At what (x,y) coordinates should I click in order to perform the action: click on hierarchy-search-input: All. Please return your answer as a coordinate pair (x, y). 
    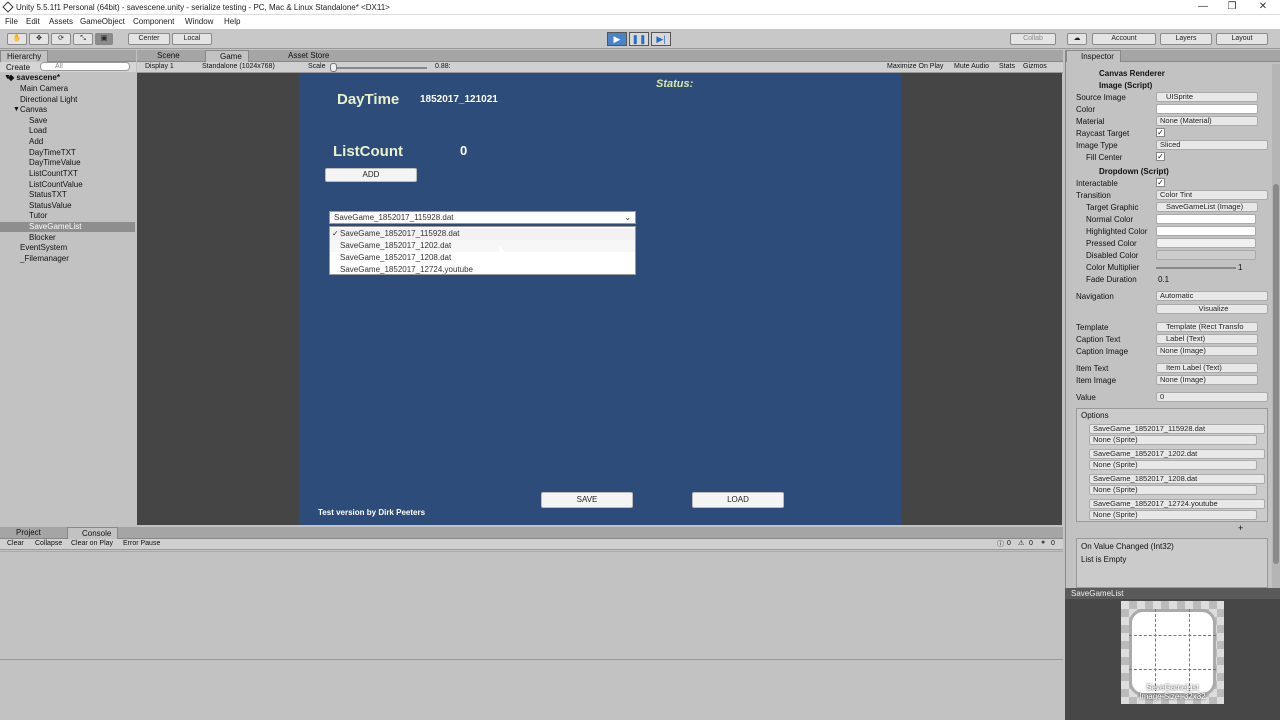
    Looking at the image, I should click on (85, 66).